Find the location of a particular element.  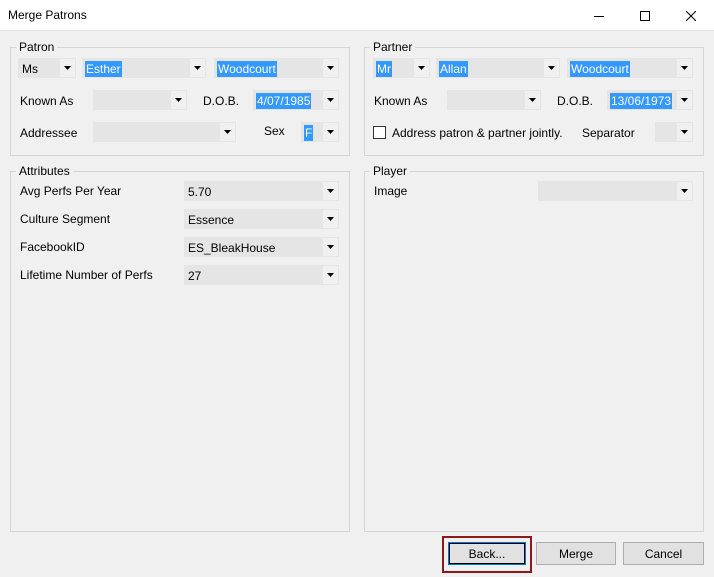

partner-last-name-value: Woodcourt is located at coordinates (600, 69).